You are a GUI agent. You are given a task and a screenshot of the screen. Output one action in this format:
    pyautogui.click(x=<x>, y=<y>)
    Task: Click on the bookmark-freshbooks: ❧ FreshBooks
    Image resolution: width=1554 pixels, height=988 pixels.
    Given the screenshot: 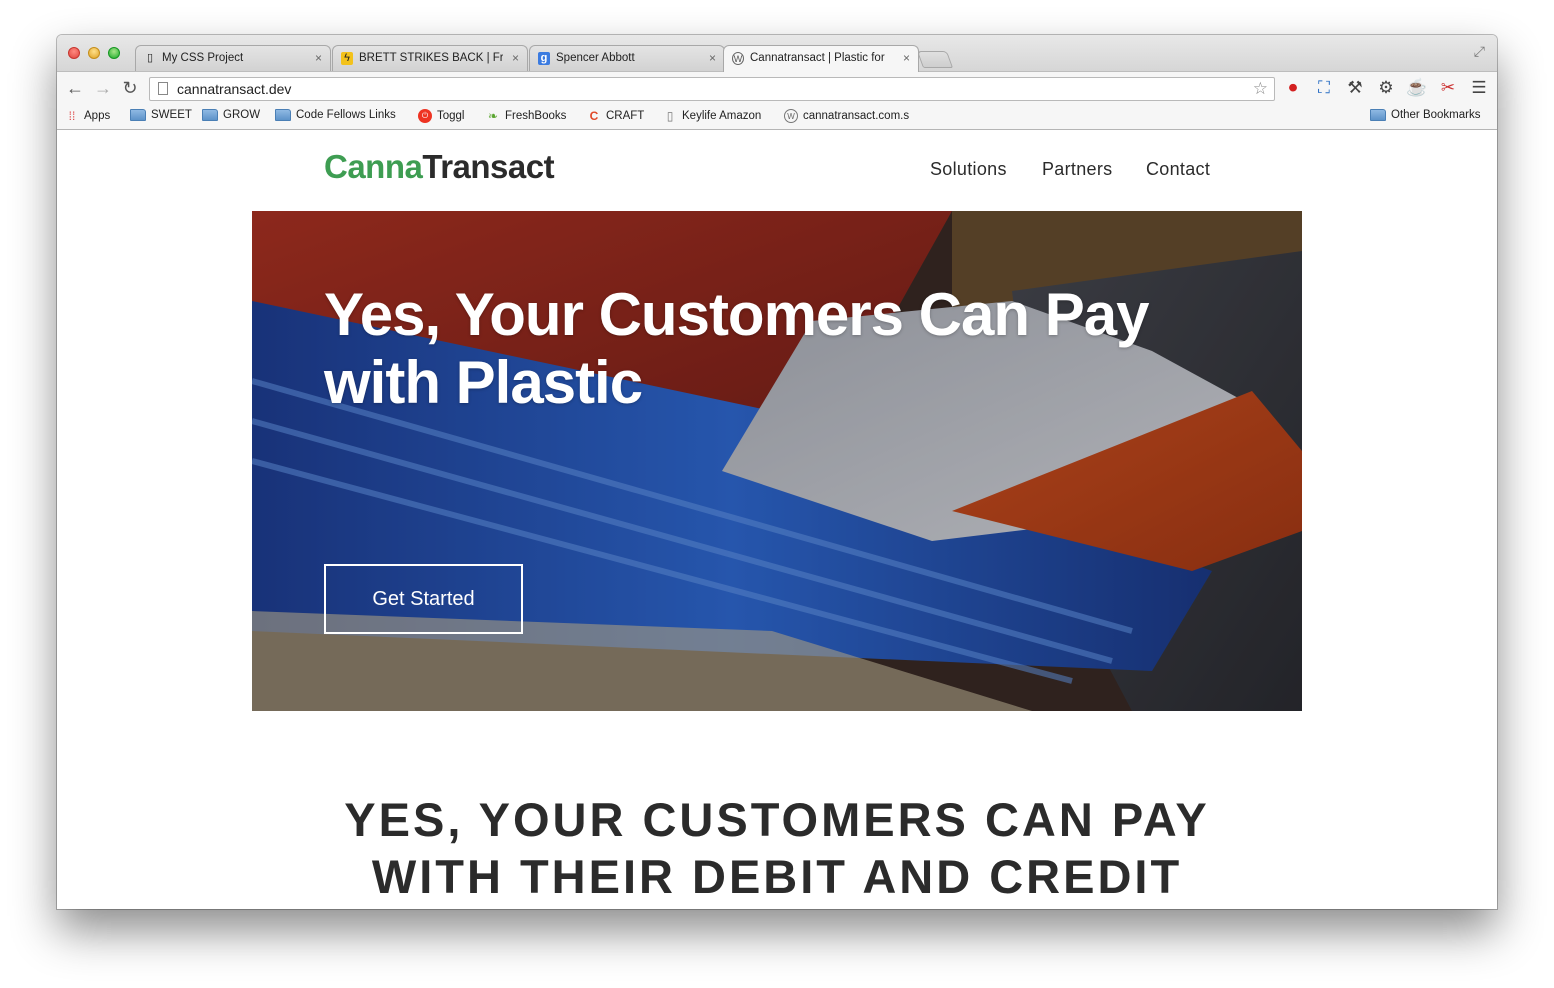 What is the action you would take?
    pyautogui.click(x=526, y=116)
    